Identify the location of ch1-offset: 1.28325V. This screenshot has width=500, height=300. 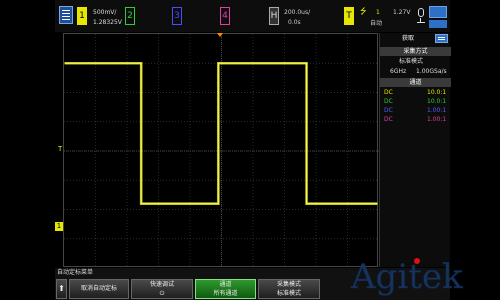
(107, 22).